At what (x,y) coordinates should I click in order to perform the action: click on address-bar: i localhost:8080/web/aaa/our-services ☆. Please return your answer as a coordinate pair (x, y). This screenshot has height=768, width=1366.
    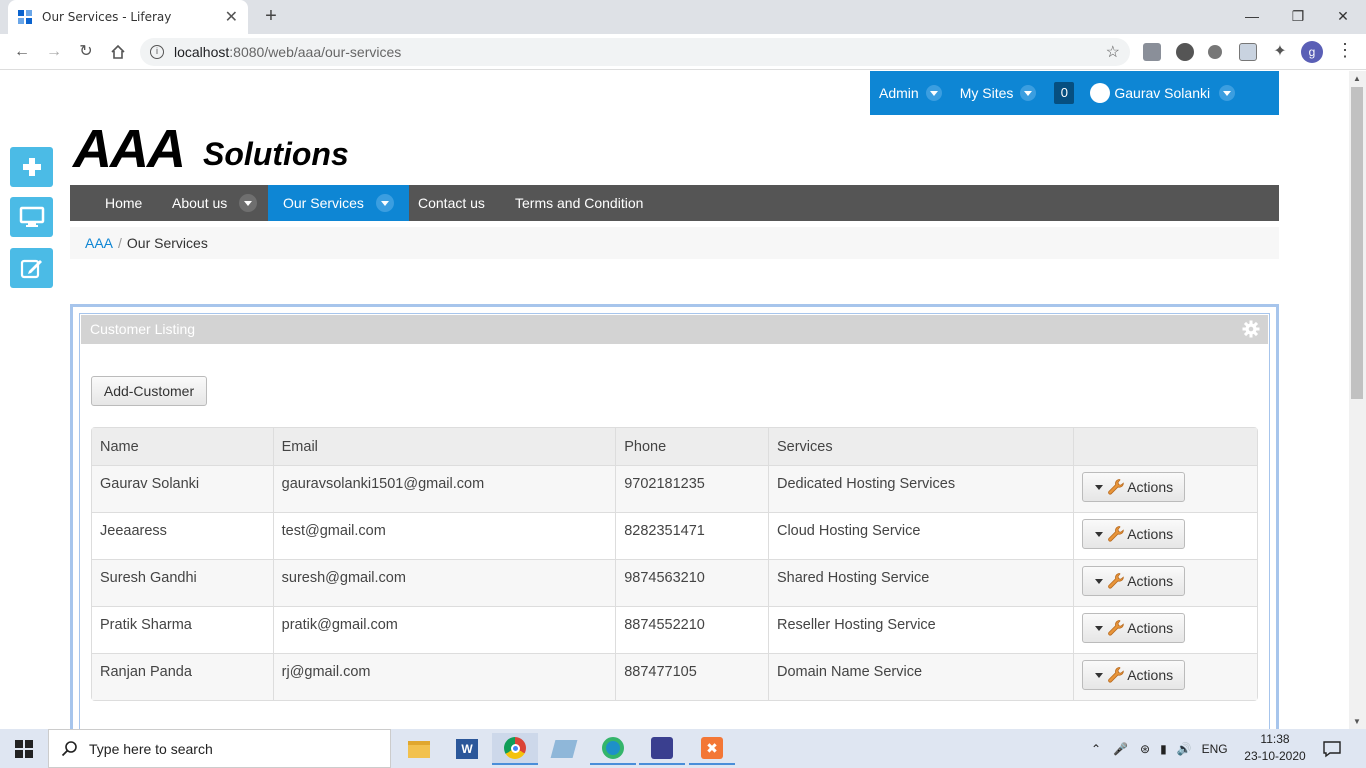
    Looking at the image, I should click on (635, 52).